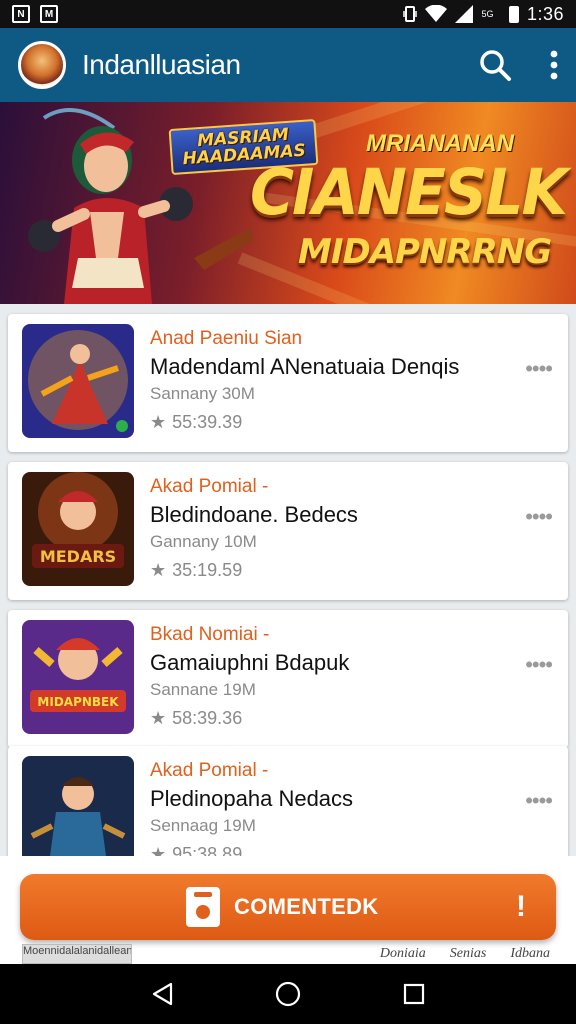  Describe the element at coordinates (414, 994) in the screenshot. I see `recents-icon` at that location.